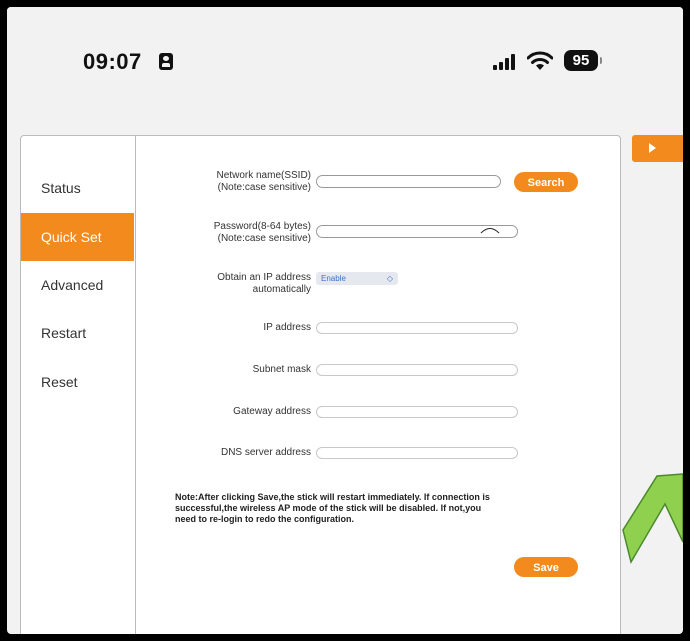 The width and height of the screenshot is (690, 641). I want to click on sidebar-item-reset: Reset, so click(77, 382).